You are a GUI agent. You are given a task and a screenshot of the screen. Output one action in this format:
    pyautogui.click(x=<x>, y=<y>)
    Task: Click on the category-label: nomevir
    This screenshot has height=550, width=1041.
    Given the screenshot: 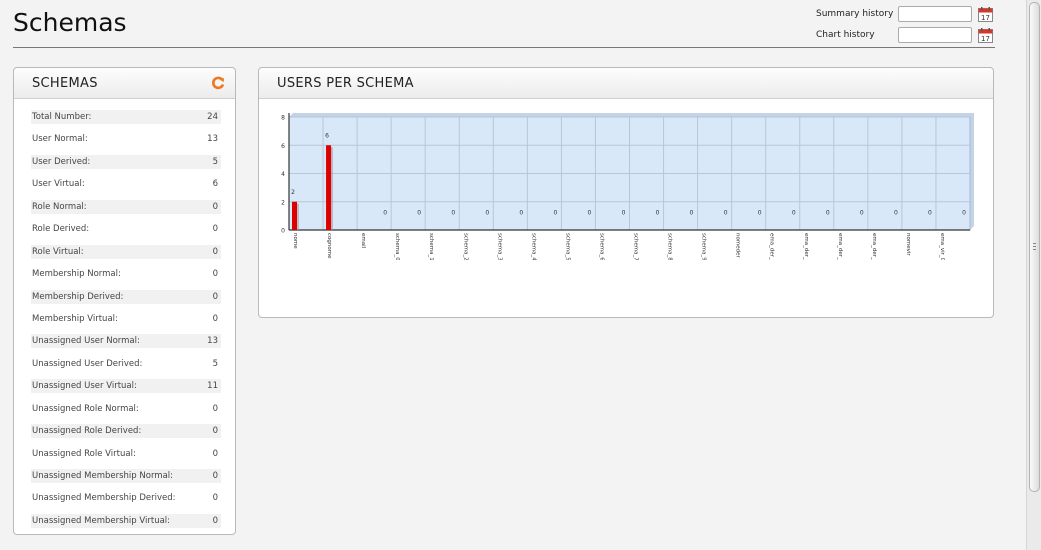 What is the action you would take?
    pyautogui.click(x=908, y=244)
    